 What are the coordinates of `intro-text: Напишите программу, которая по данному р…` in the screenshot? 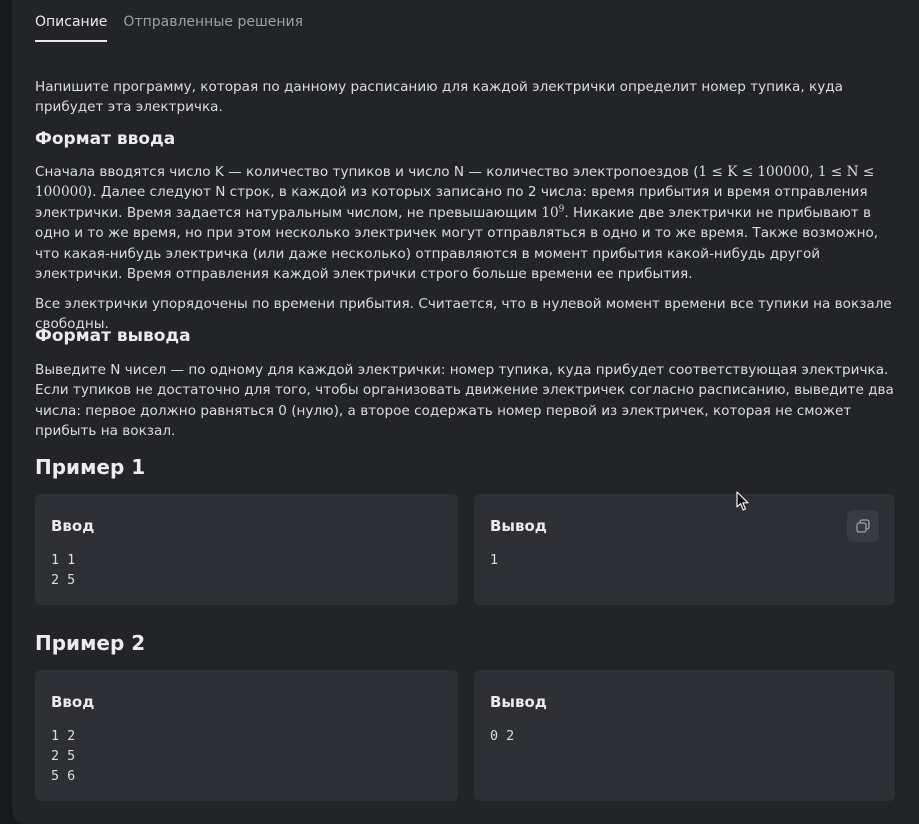 It's located at (439, 97).